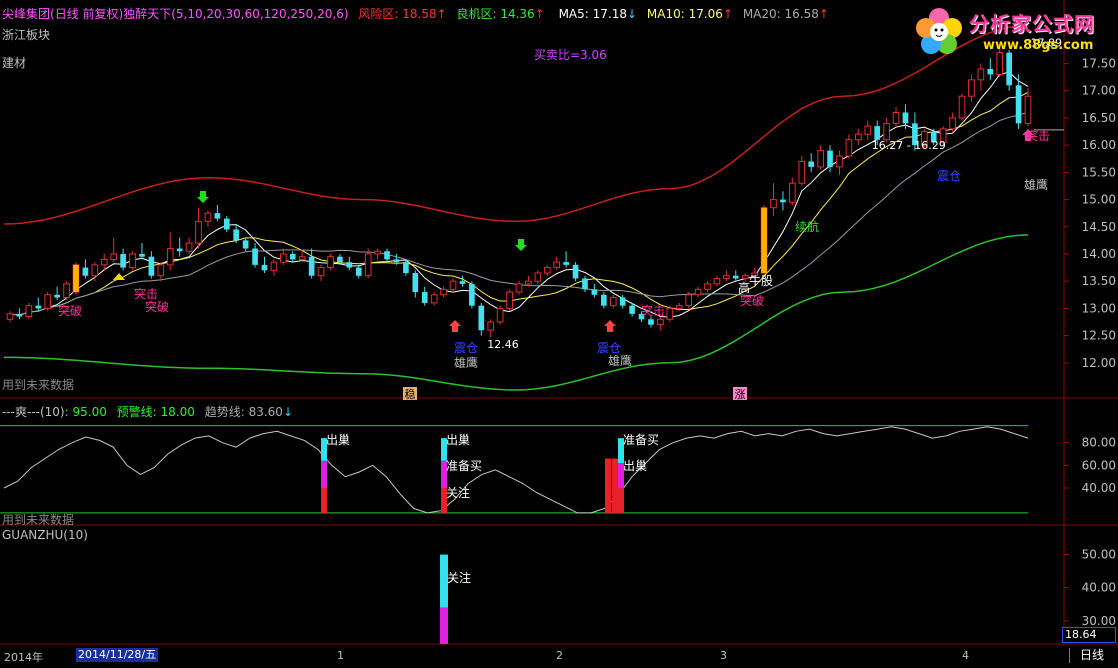 The width and height of the screenshot is (1118, 668). I want to click on sub1-y-tick-label: 40.00, so click(1099, 488).